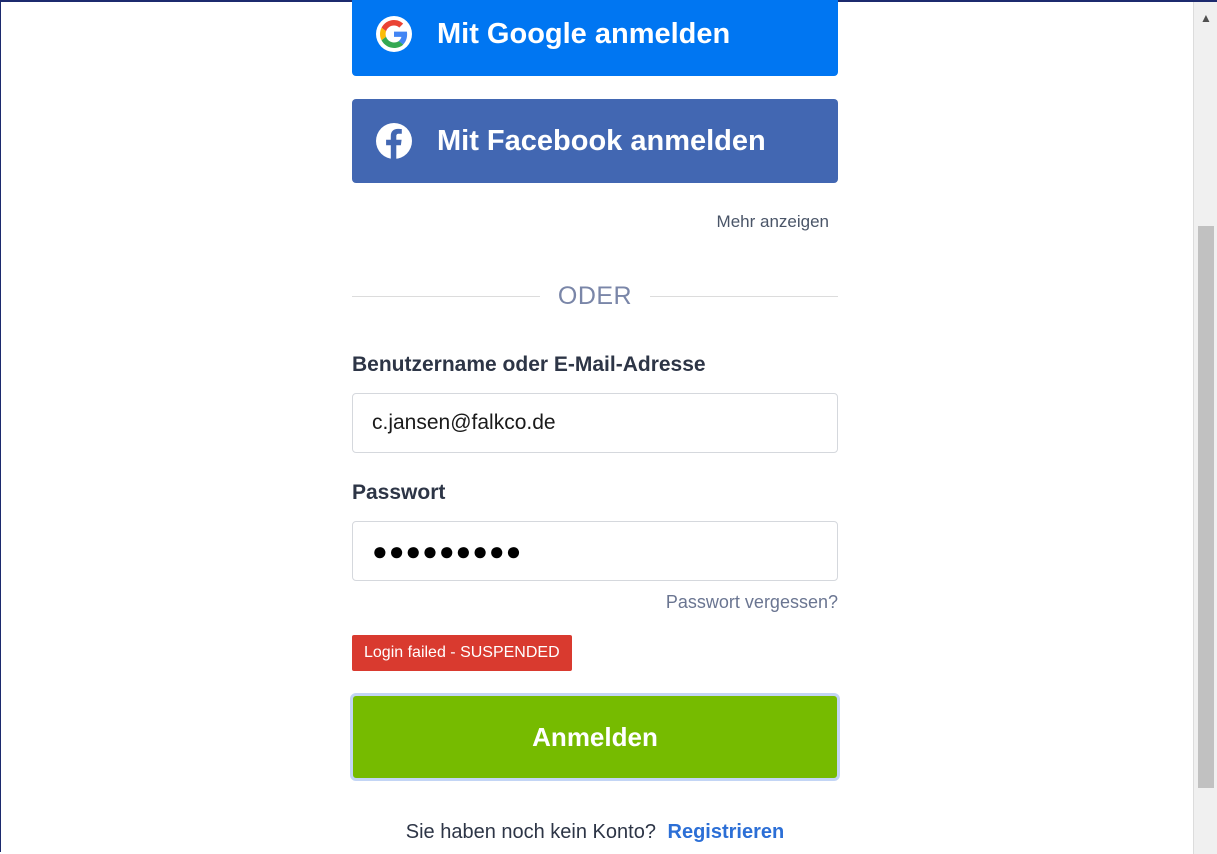 The width and height of the screenshot is (1217, 854). Describe the element at coordinates (744, 296) in the screenshot. I see `divider-line-right` at that location.